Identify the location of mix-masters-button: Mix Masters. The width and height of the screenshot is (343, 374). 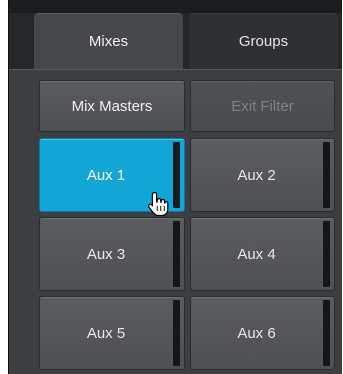
(112, 106).